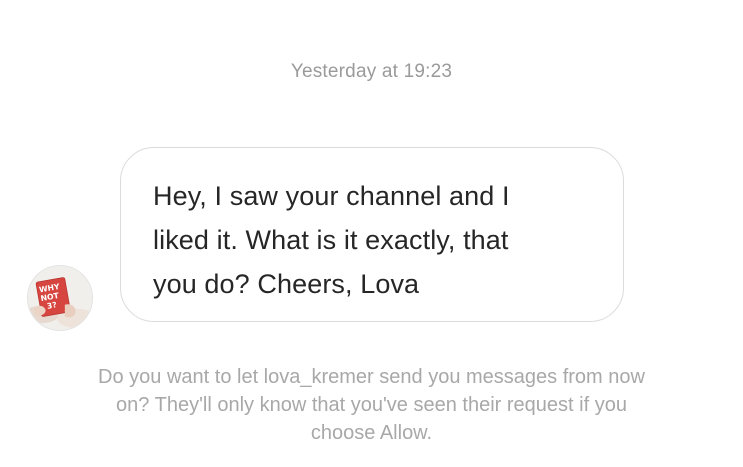 The height and width of the screenshot is (467, 743). Describe the element at coordinates (331, 196) in the screenshot. I see `message-line: Hey, I saw your channel and I` at that location.